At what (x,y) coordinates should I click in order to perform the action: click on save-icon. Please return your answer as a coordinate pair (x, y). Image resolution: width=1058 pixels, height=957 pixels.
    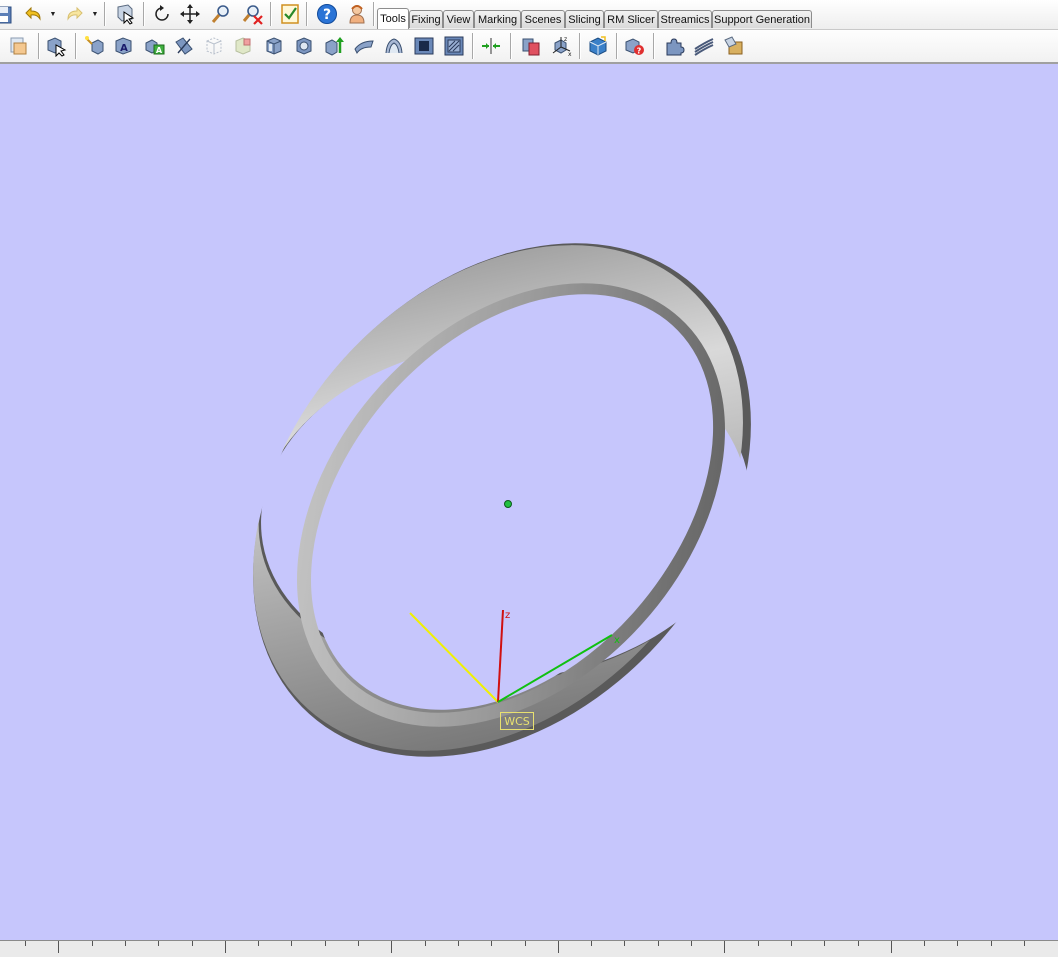
    Looking at the image, I should click on (8, 15).